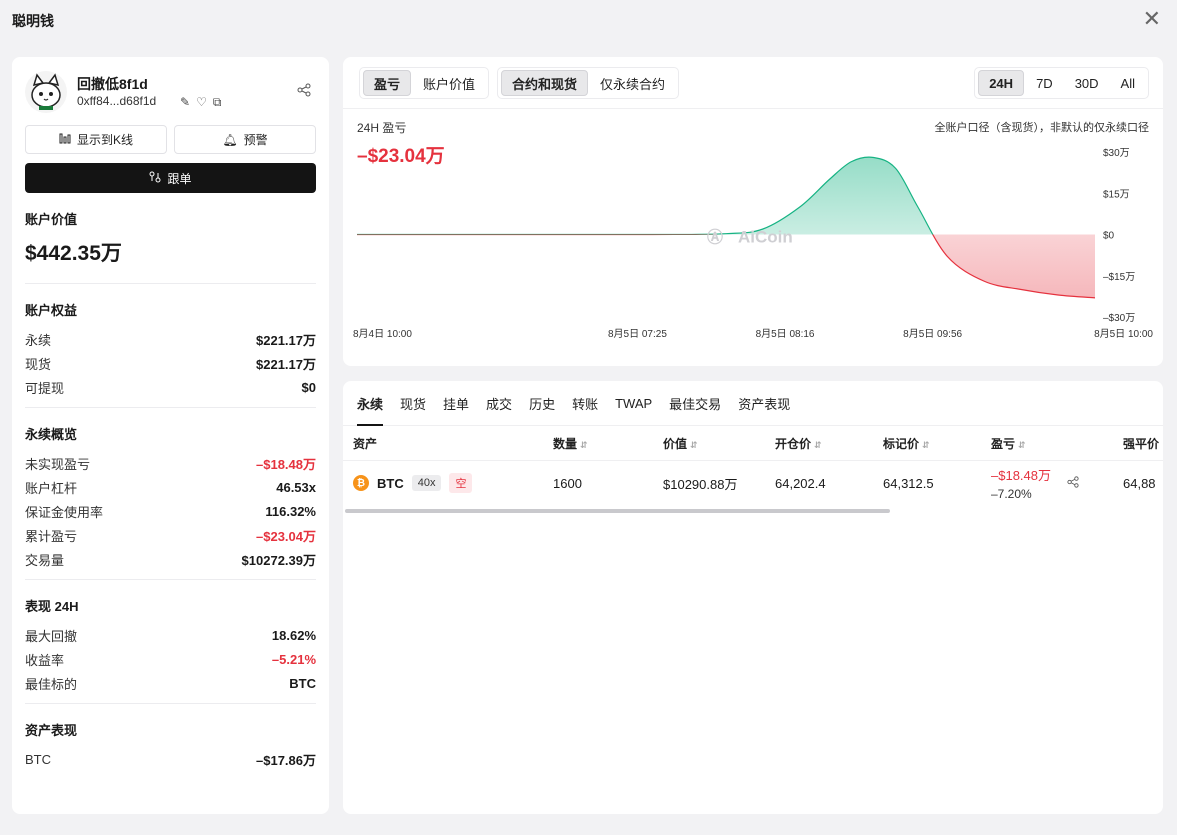  What do you see at coordinates (220, 102) in the screenshot?
I see `copy-icon: ⧉` at bounding box center [220, 102].